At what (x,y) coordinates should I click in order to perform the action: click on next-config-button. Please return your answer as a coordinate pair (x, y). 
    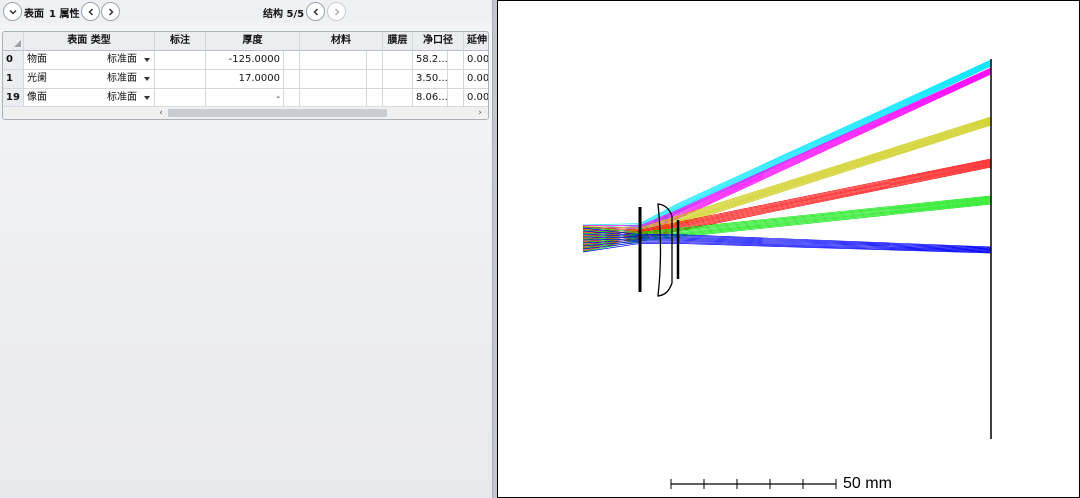
    Looking at the image, I should click on (336, 11).